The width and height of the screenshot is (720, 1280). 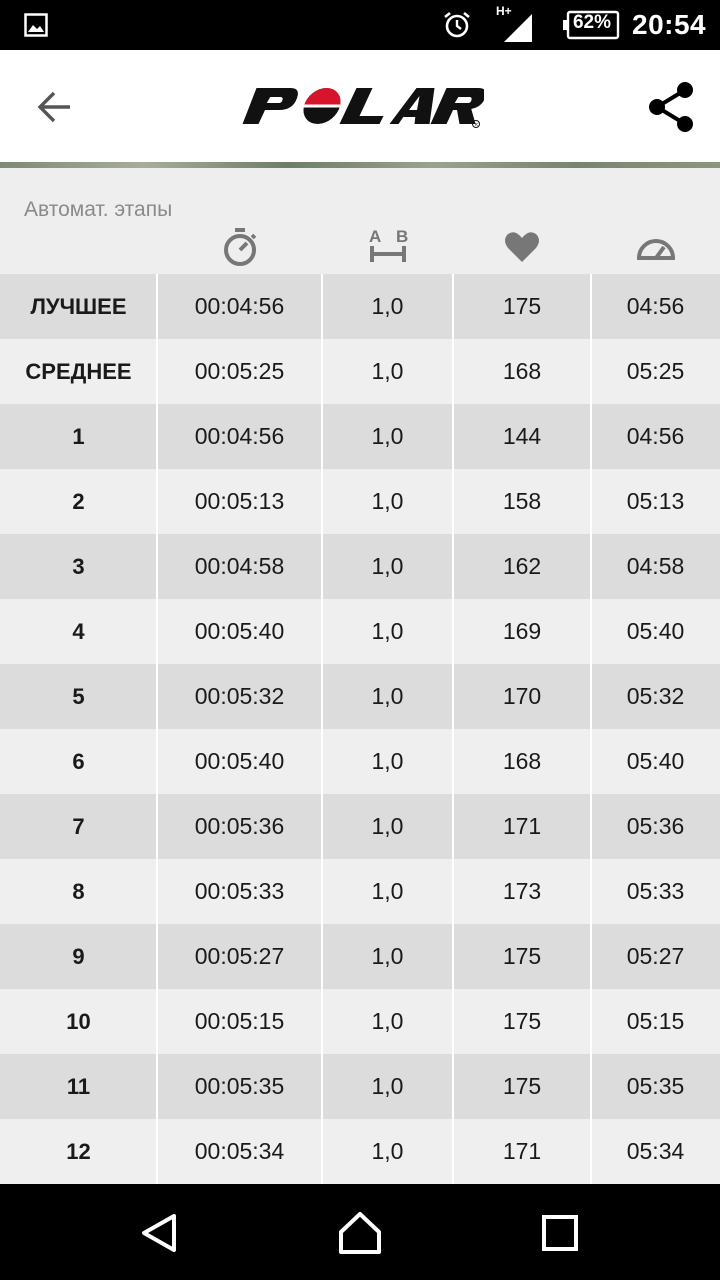 I want to click on lap-time: 00:05:33, so click(x=239, y=891).